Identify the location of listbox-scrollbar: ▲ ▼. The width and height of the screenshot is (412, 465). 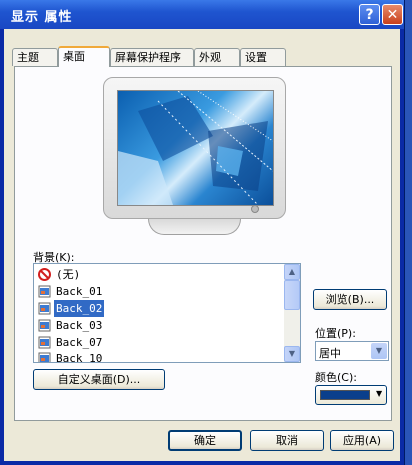
(292, 313).